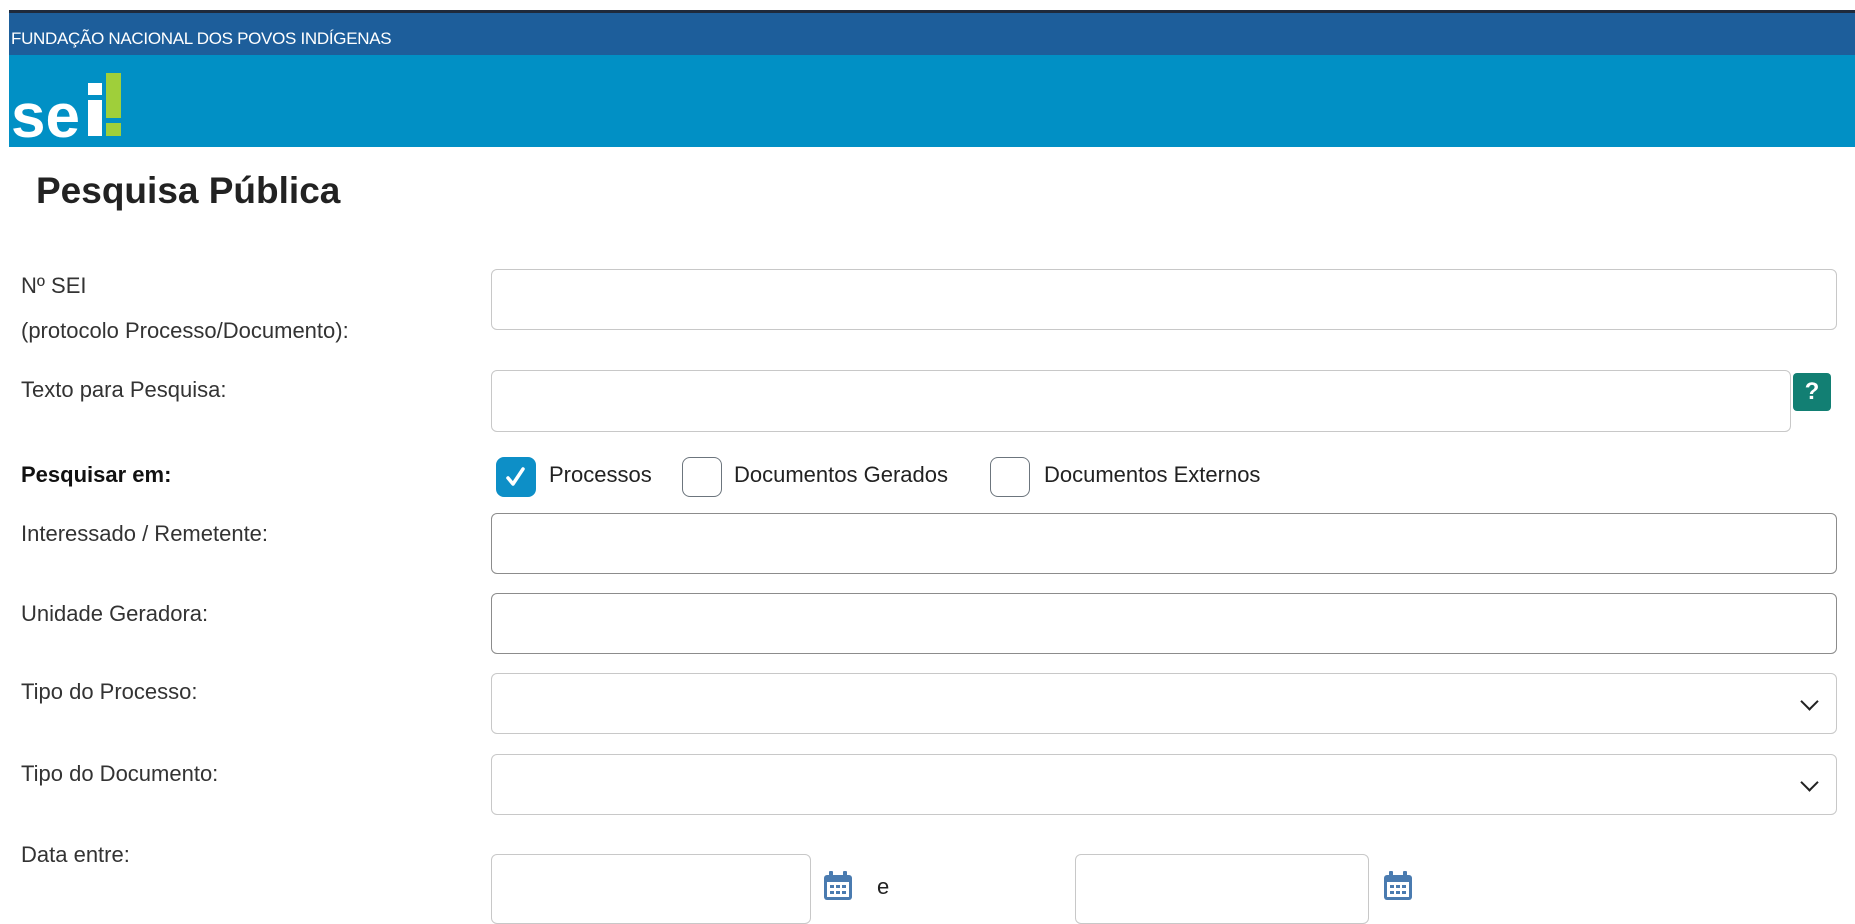  I want to click on search-text-label: Texto para Pesquisa:, so click(124, 389).